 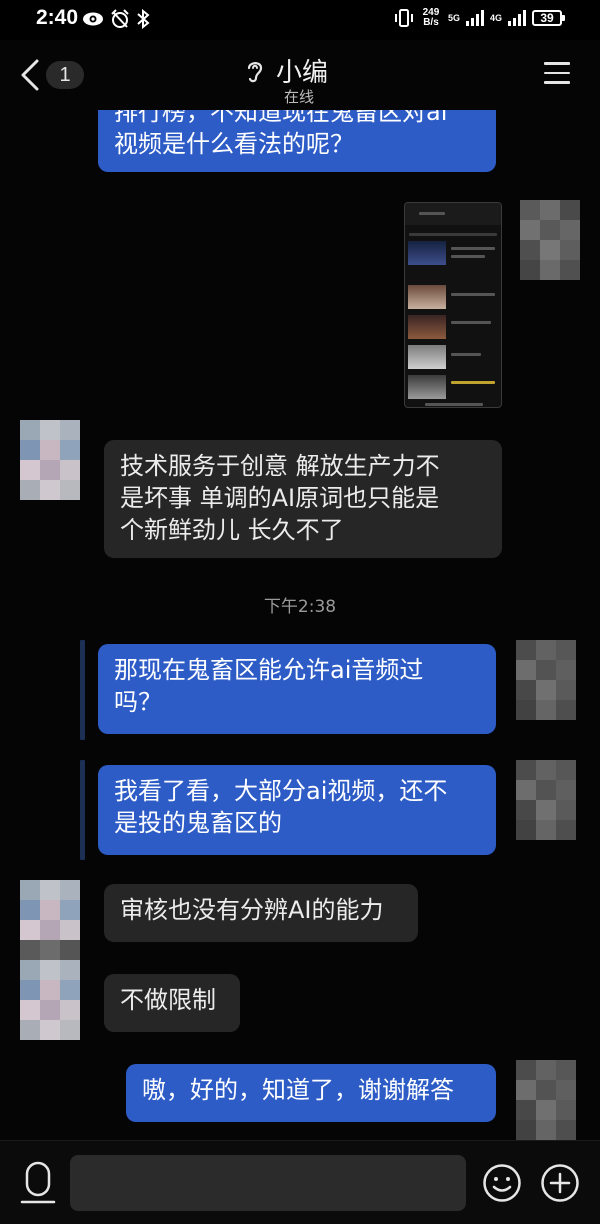 I want to click on message-bubble-incoming: 不做限制, so click(x=172, y=1003).